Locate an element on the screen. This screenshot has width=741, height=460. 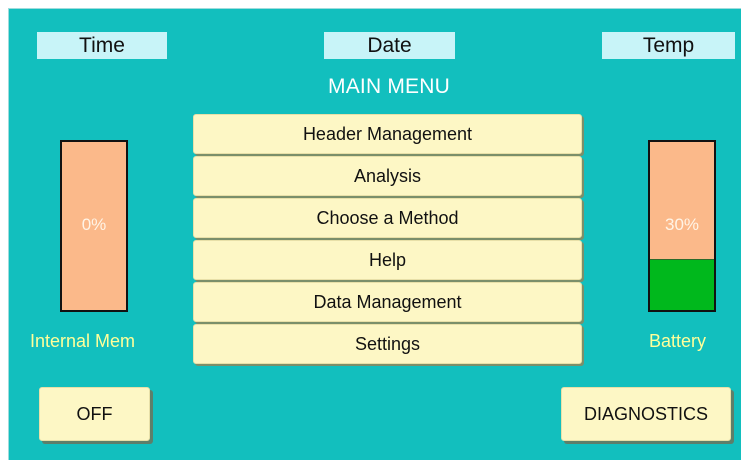
temp-display: Temp is located at coordinates (668, 45).